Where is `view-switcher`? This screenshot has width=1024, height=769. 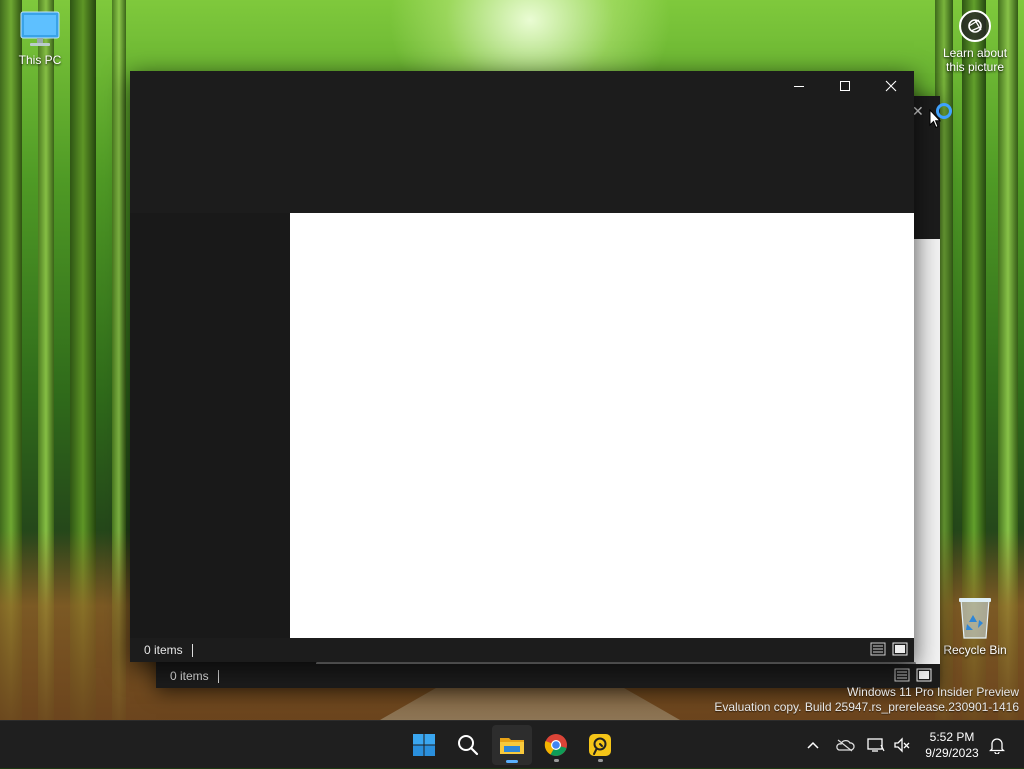
view-switcher is located at coordinates (889, 649).